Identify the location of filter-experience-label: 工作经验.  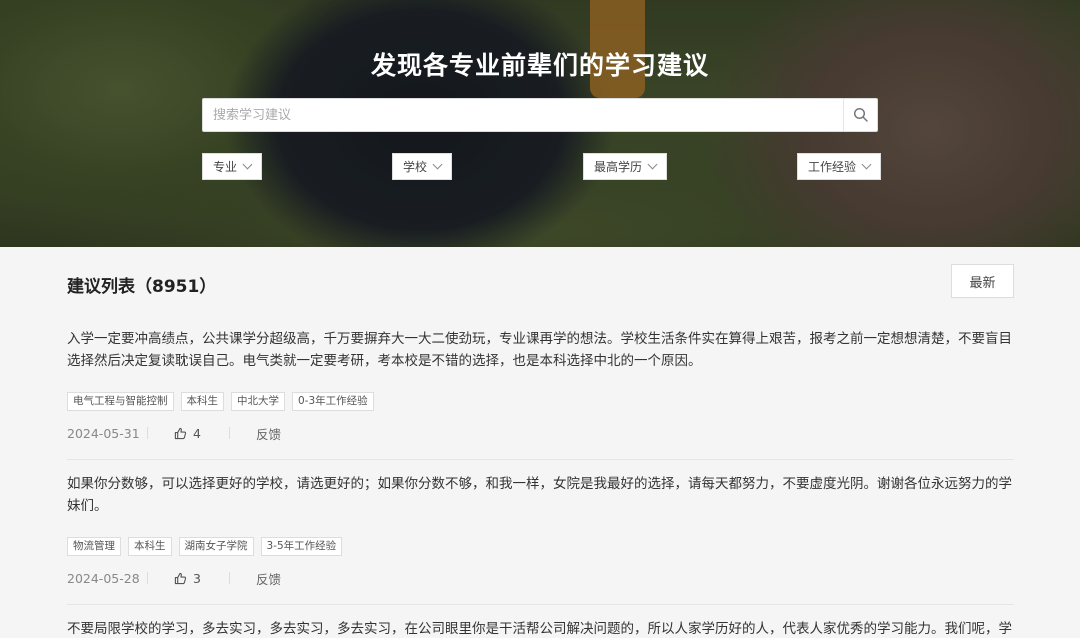
(832, 167).